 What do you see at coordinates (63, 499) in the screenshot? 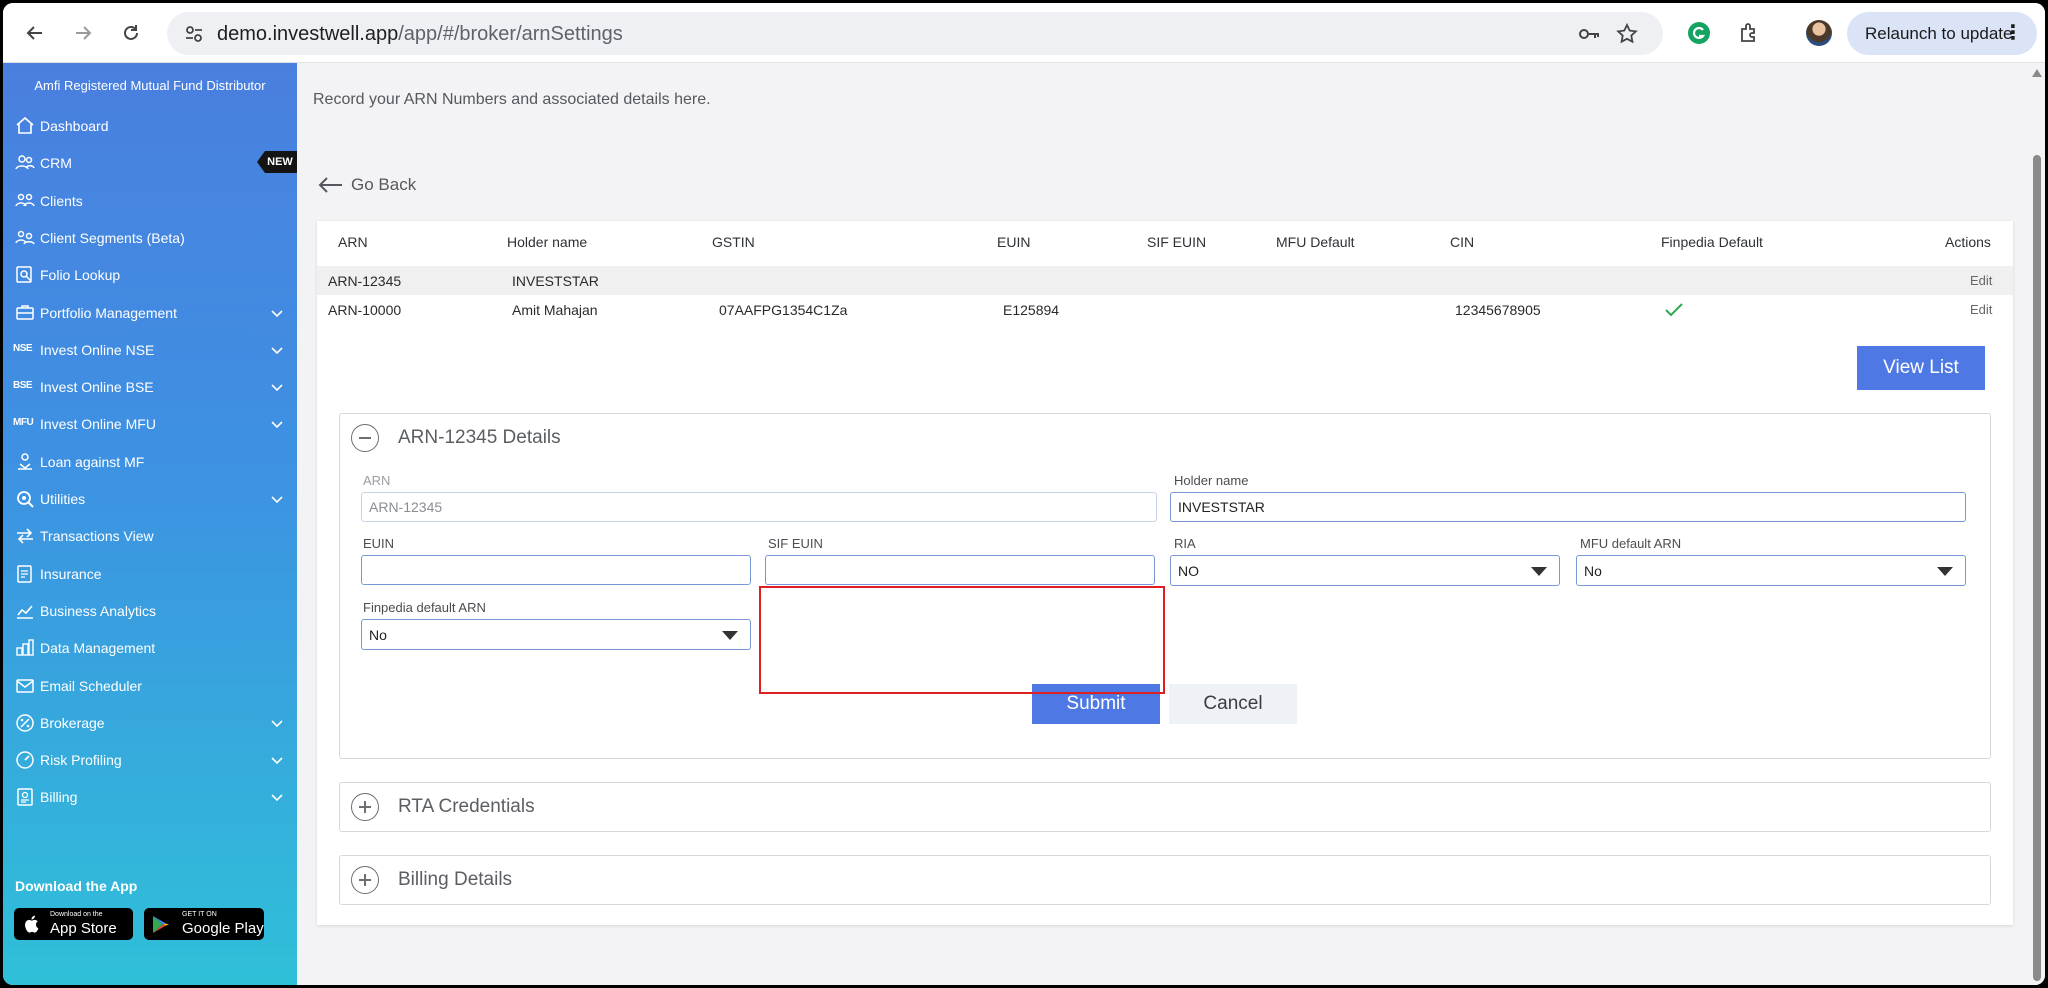
I see `sidebar-item-label: Utilities` at bounding box center [63, 499].